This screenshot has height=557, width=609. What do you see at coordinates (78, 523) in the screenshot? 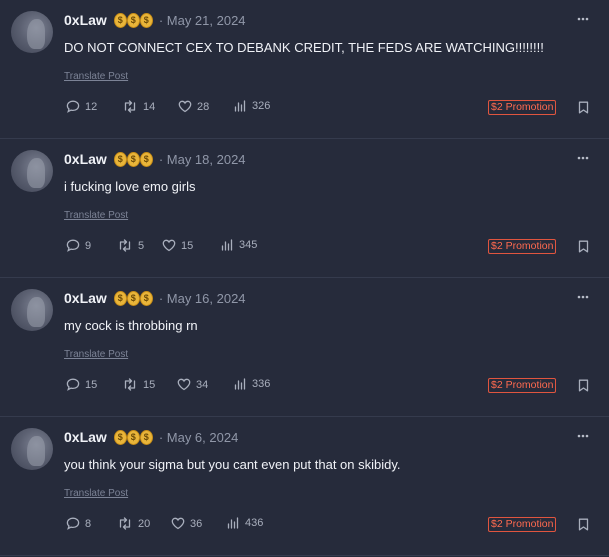
I see `comment-button: 8` at bounding box center [78, 523].